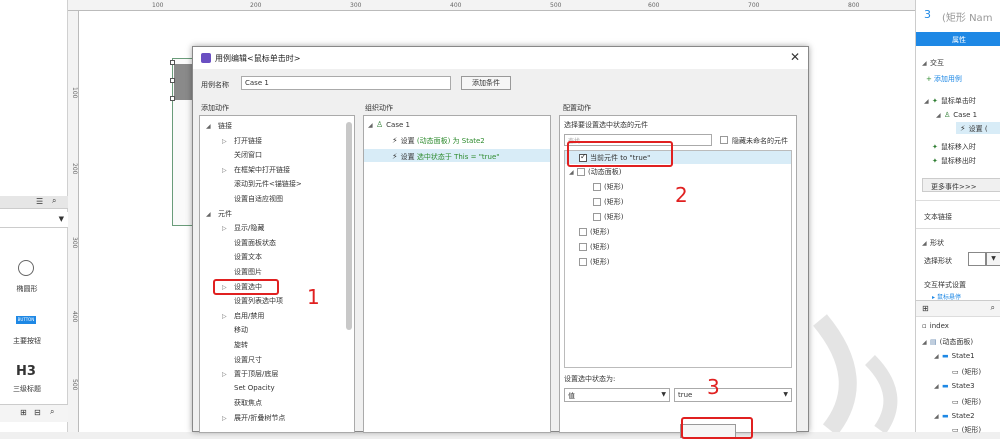  Describe the element at coordinates (253, 418) in the screenshot. I see `action-tree-item: ▷ 展开/折叠树节点` at that location.